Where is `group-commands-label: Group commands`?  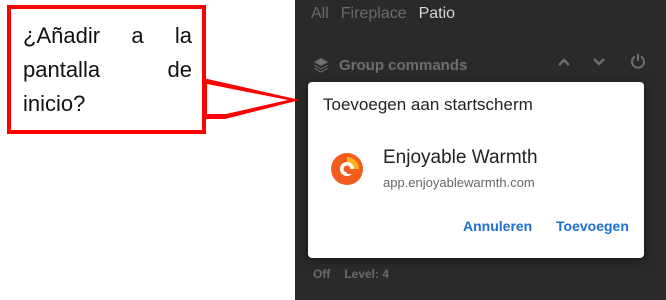
group-commands-label: Group commands is located at coordinates (403, 65).